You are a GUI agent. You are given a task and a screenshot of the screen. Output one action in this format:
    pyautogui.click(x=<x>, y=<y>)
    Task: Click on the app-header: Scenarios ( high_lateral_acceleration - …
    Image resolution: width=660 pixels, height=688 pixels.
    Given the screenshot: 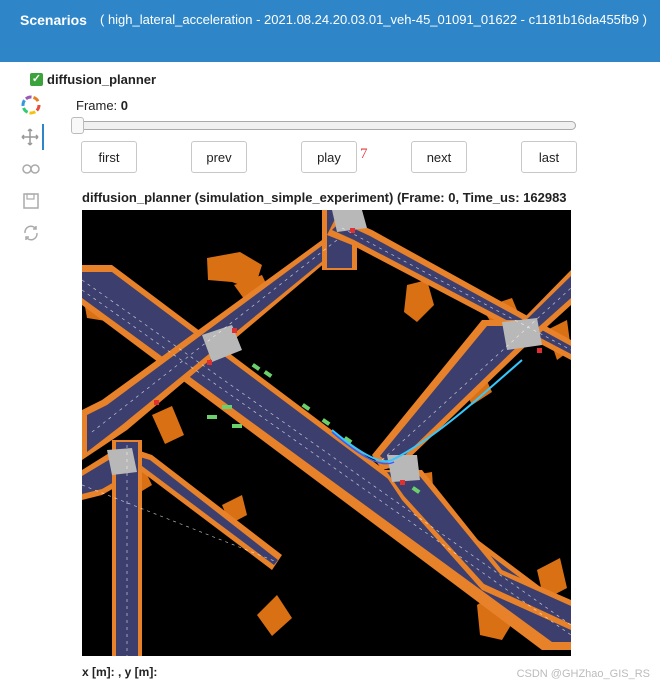 What is the action you would take?
    pyautogui.click(x=330, y=31)
    